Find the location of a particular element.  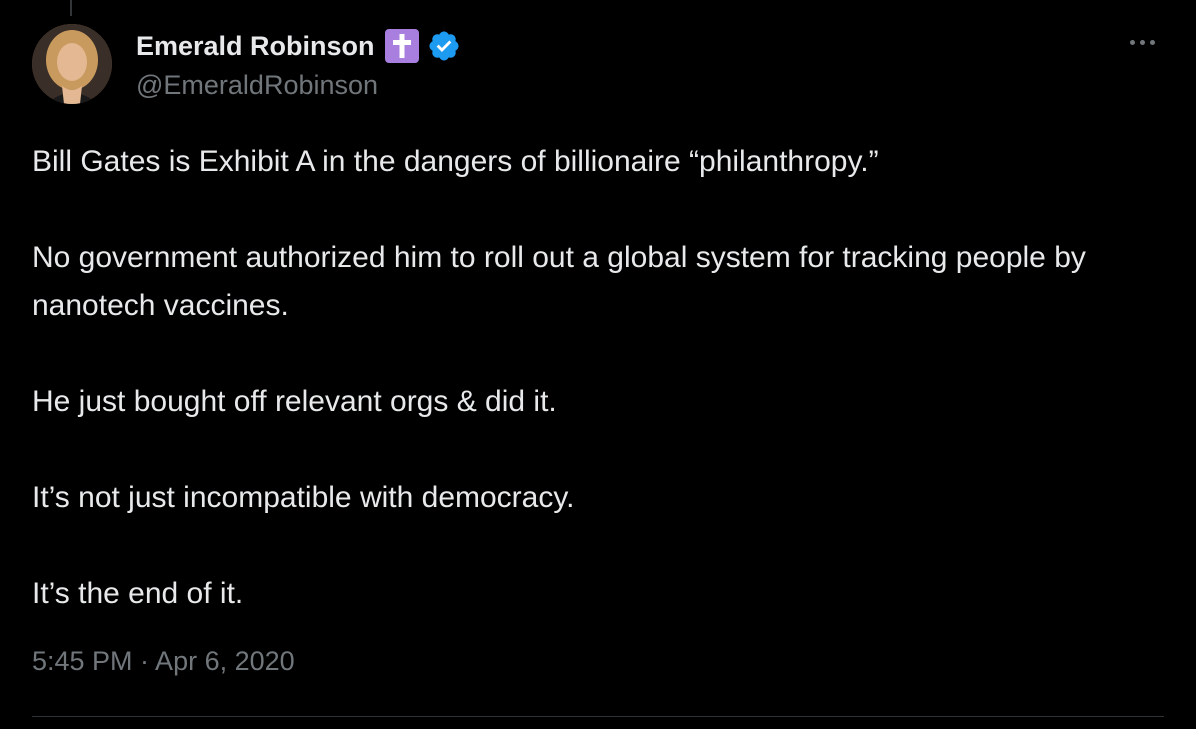

thread-connector-line is located at coordinates (71, 8).